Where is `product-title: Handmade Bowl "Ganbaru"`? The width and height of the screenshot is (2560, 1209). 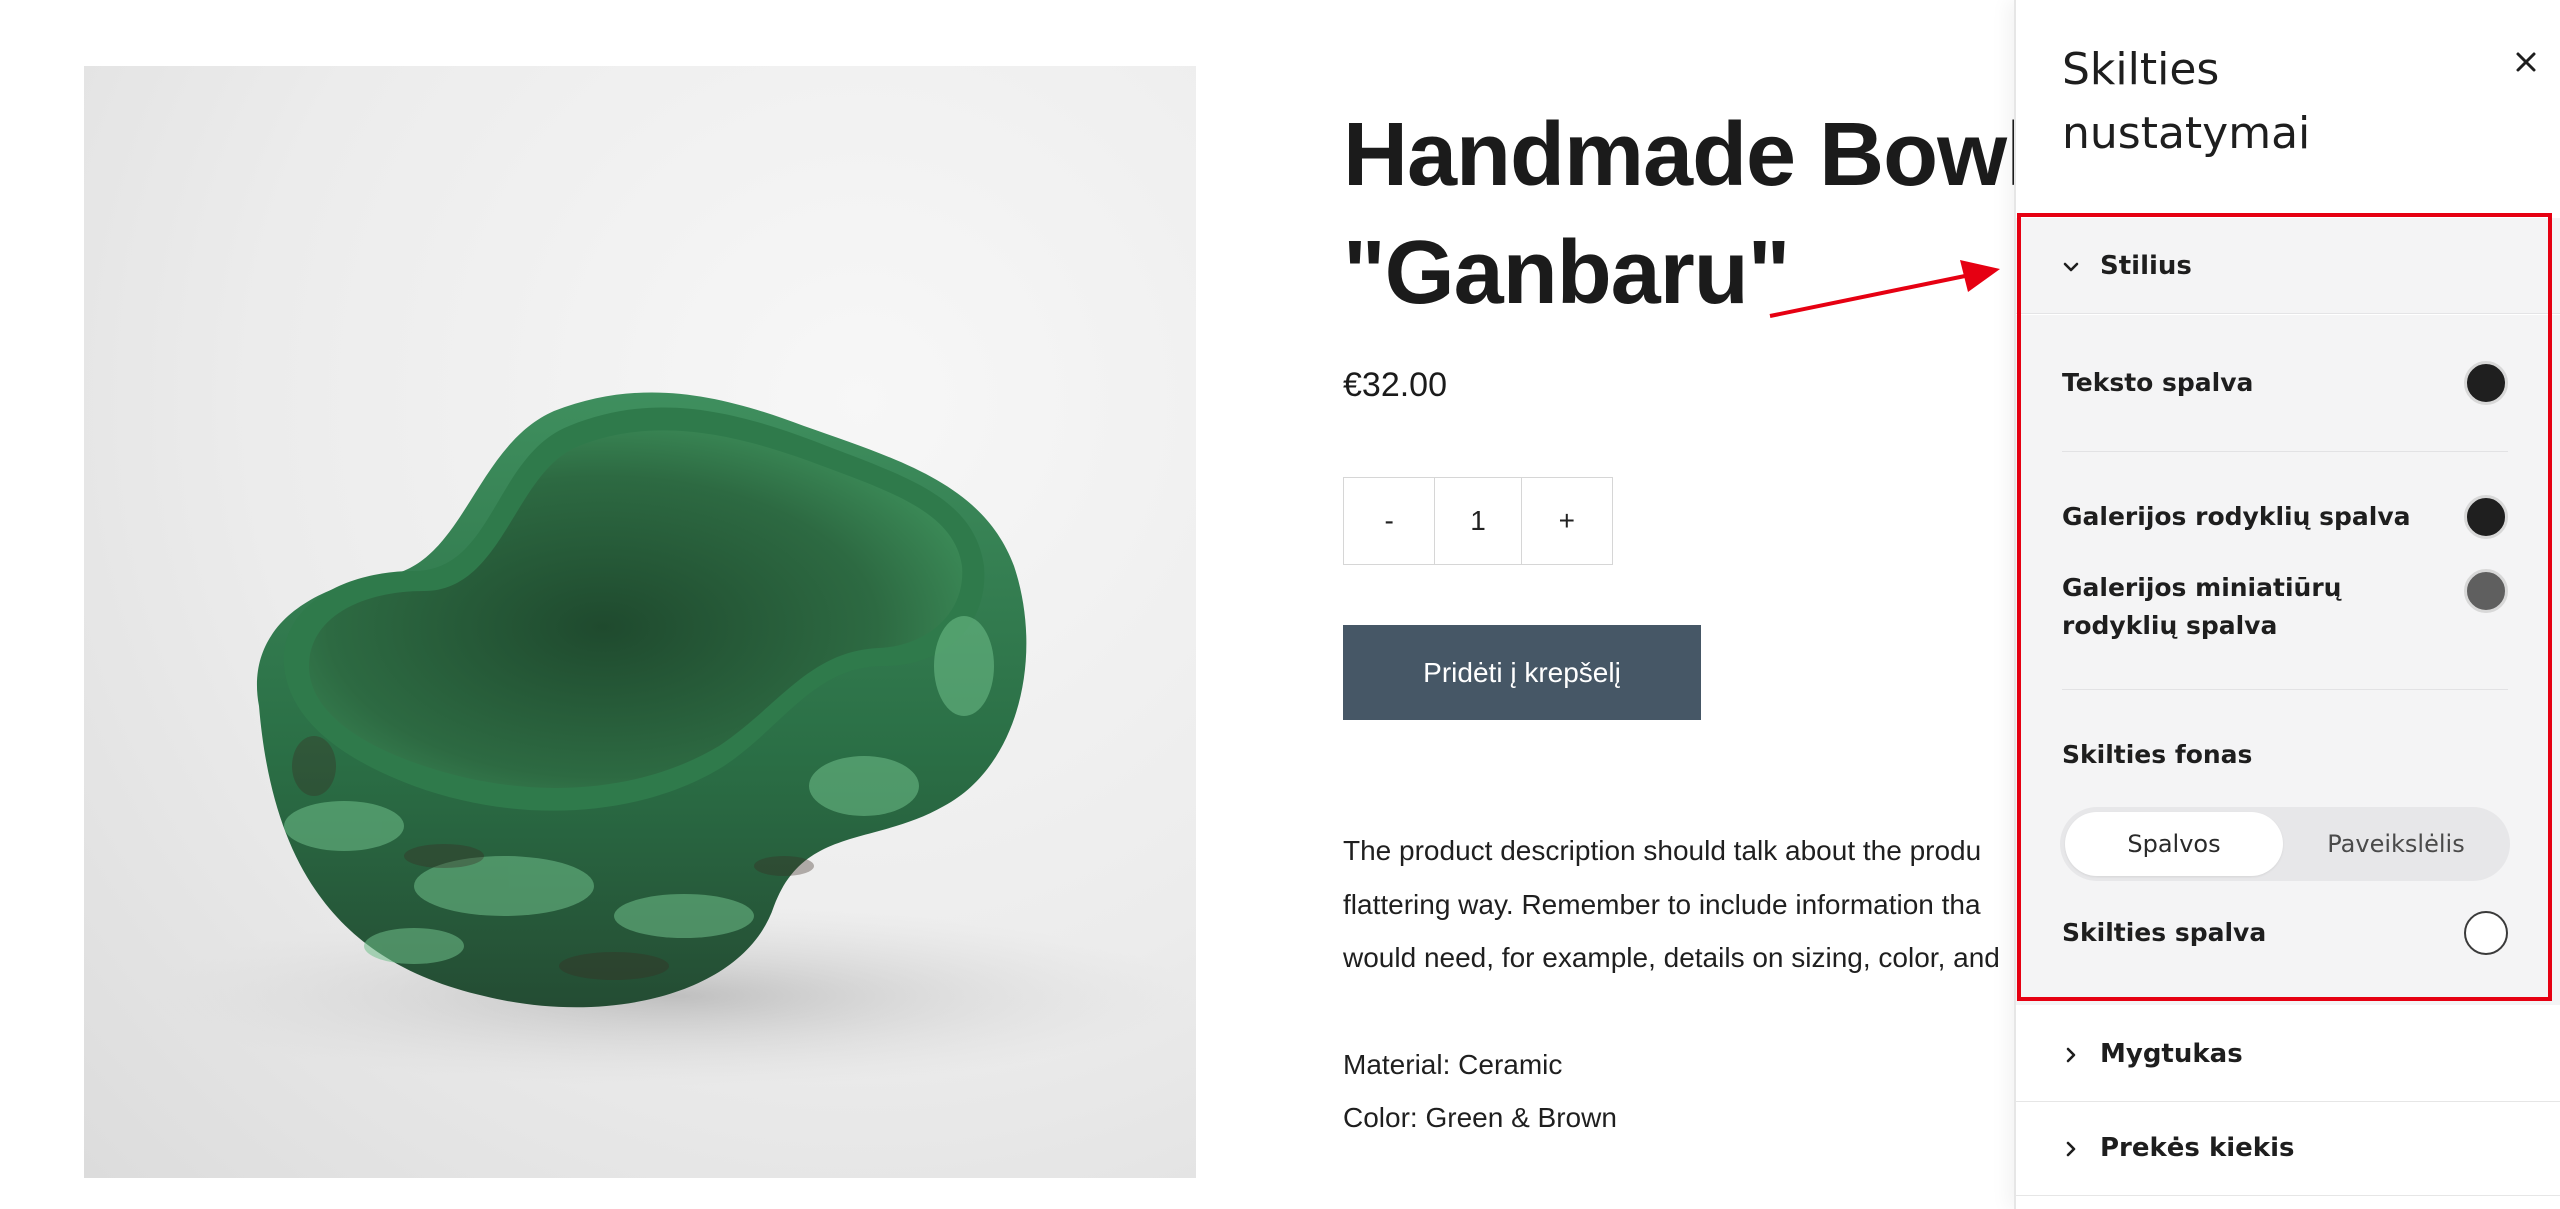 product-title: Handmade Bowl "Ganbaru" is located at coordinates (1687, 214).